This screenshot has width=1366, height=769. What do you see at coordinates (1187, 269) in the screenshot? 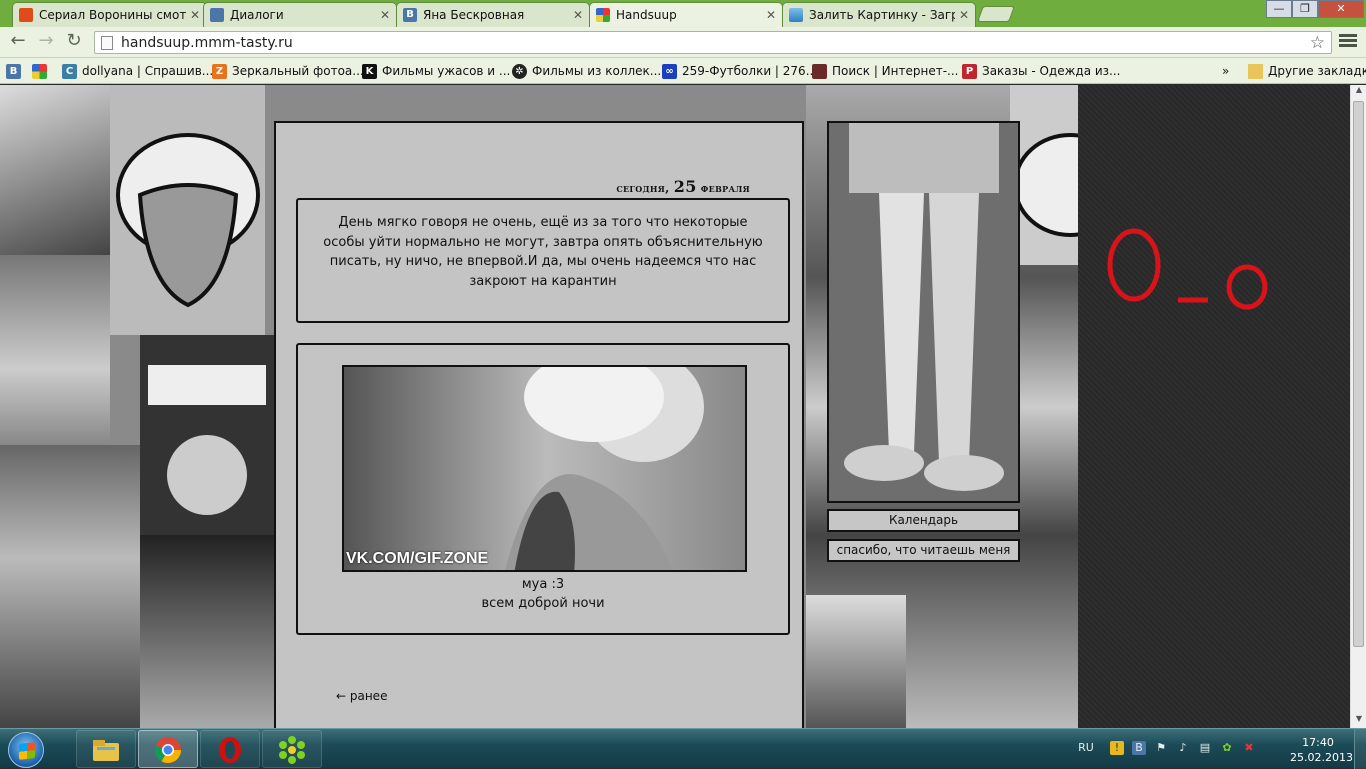
I see `red-doodle-face` at bounding box center [1187, 269].